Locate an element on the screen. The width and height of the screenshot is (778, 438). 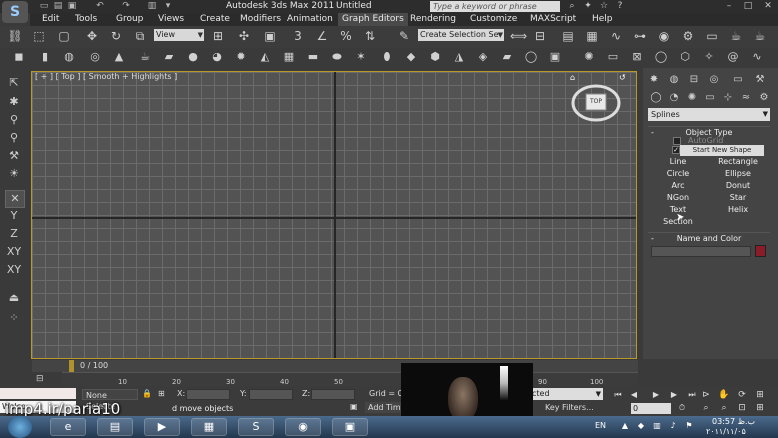
select-region-icon: ⬚ is located at coordinates (39, 36).